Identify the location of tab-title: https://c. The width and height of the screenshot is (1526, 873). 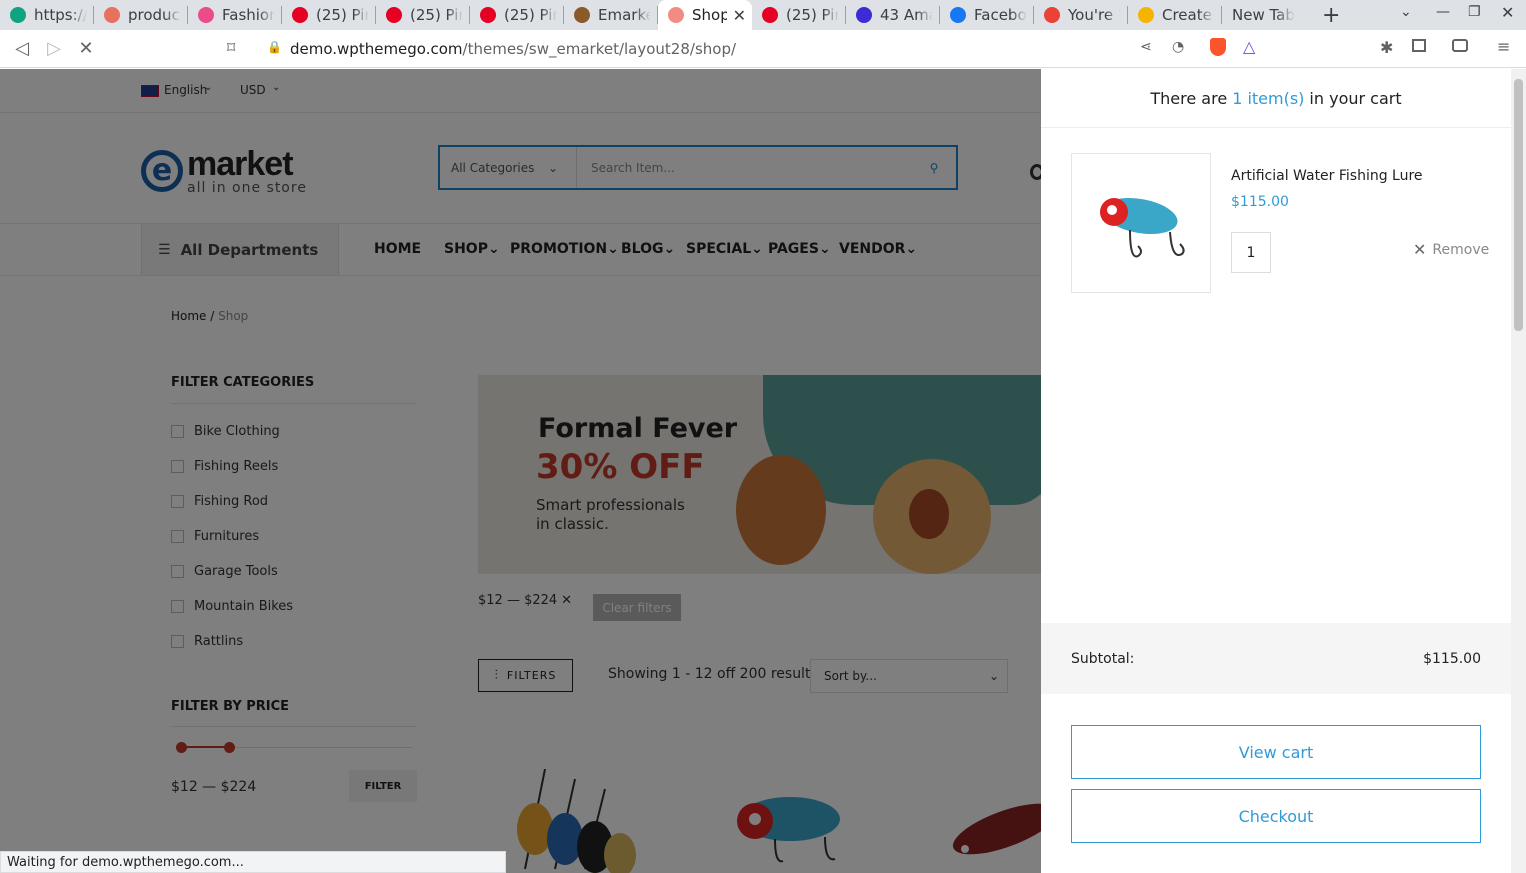
(60, 15).